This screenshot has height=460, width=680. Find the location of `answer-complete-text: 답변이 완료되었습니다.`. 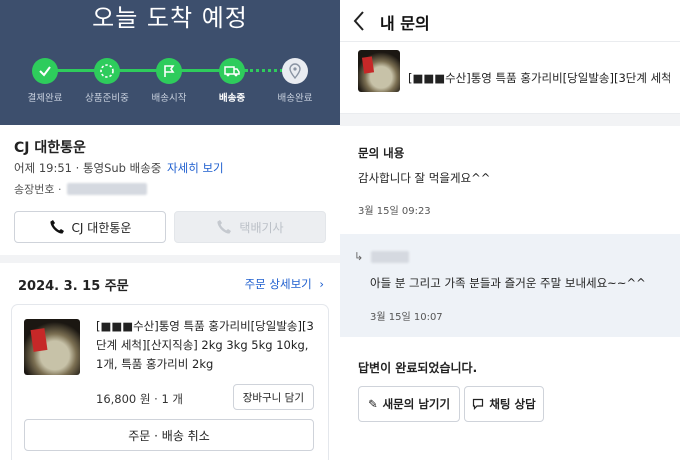

answer-complete-text: 답변이 완료되었습니다. is located at coordinates (418, 368).